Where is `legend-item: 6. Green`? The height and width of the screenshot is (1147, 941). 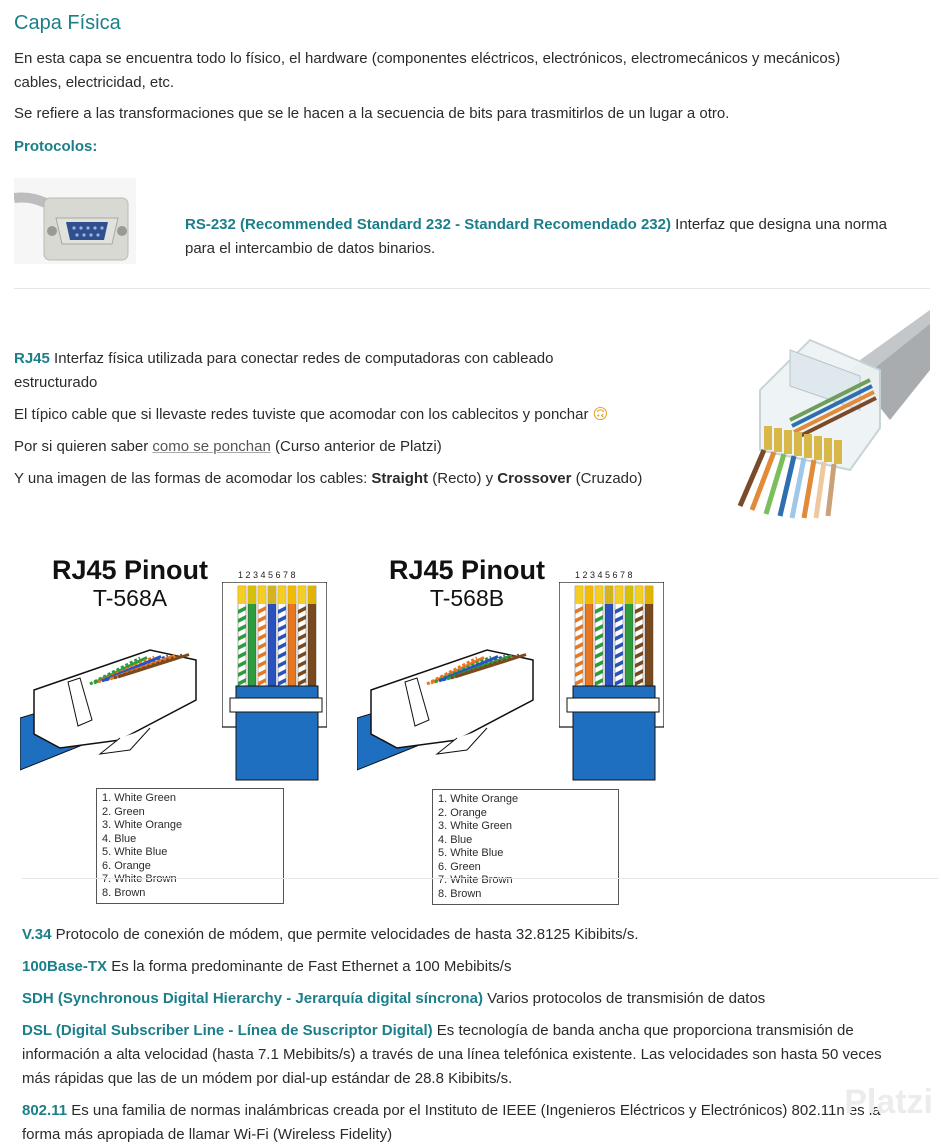 legend-item: 6. Green is located at coordinates (459, 866).